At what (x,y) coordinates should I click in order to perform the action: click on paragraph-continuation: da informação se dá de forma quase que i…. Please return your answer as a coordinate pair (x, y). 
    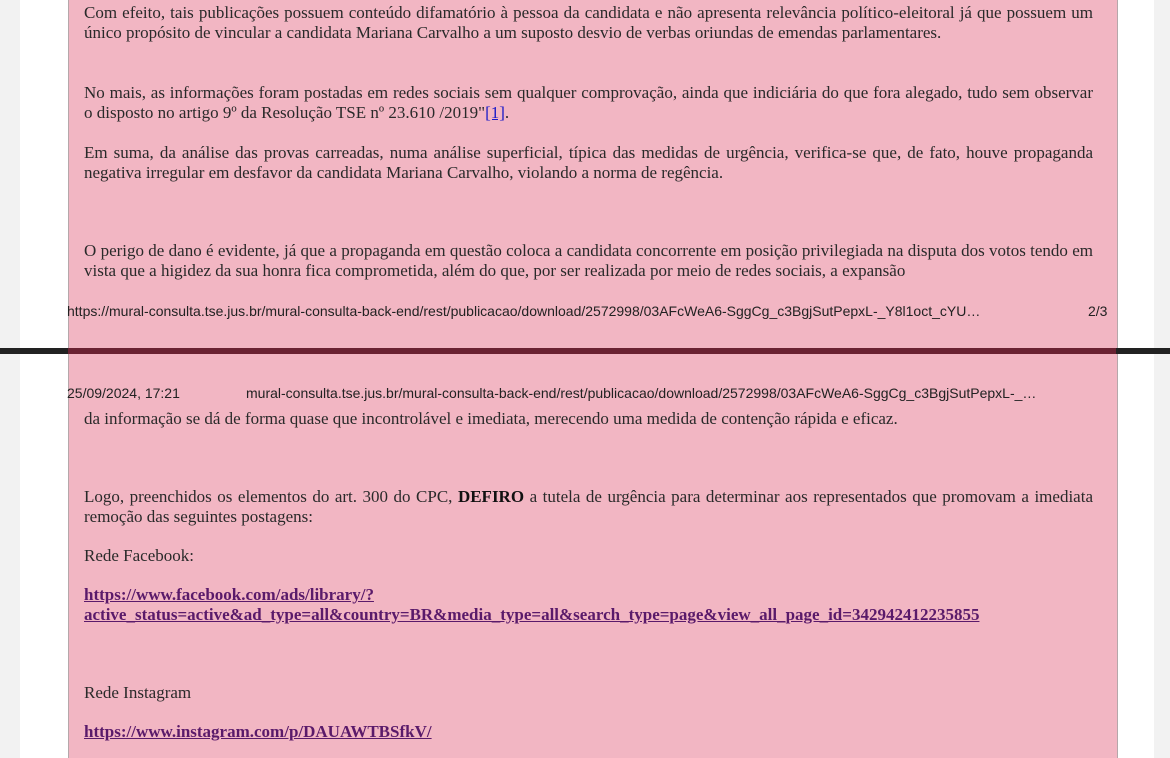
    Looking at the image, I should click on (491, 418).